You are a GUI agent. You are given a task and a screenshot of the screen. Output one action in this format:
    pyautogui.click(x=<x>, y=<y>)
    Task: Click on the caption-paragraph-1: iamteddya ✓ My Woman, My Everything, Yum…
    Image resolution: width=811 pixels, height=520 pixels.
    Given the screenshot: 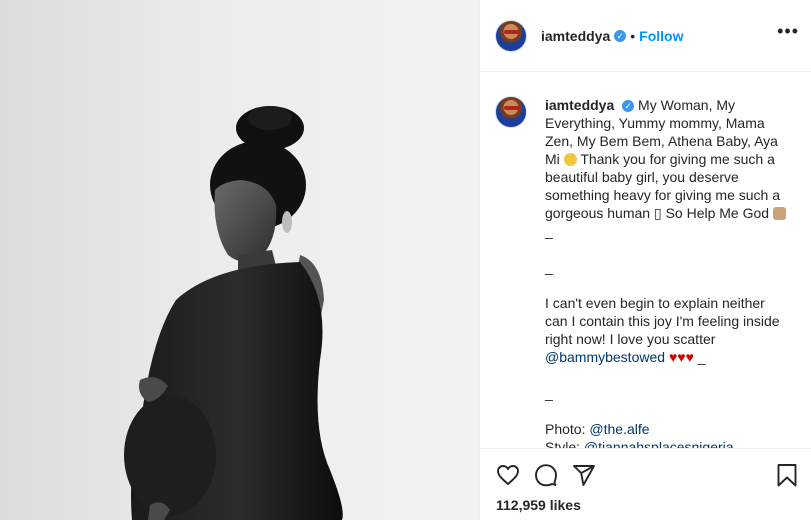 What is the action you would take?
    pyautogui.click(x=667, y=168)
    